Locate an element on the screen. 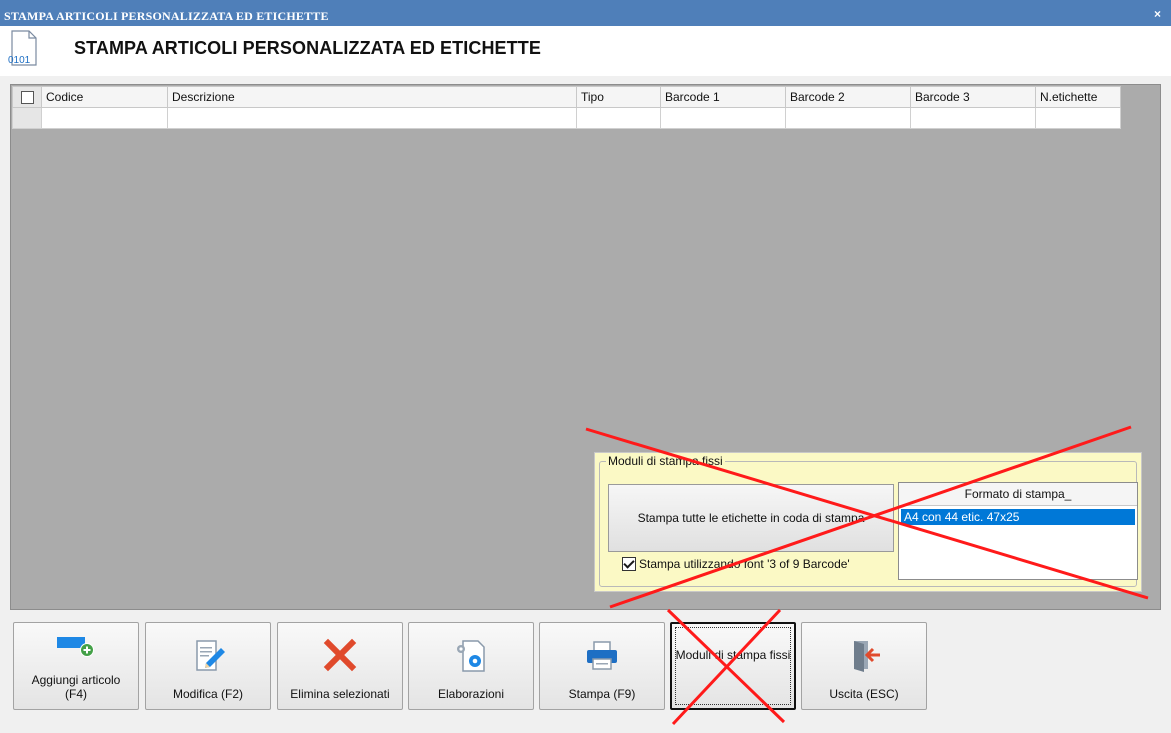  processing-label: Elaborazioni is located at coordinates (471, 694).